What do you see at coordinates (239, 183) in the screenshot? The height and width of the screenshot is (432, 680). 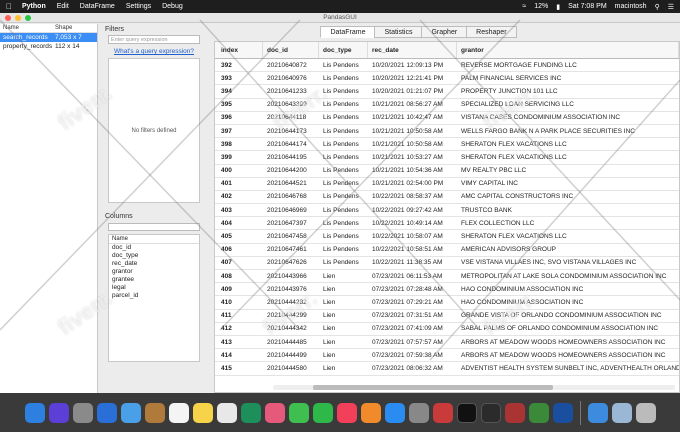 I see `cell-index: 401` at bounding box center [239, 183].